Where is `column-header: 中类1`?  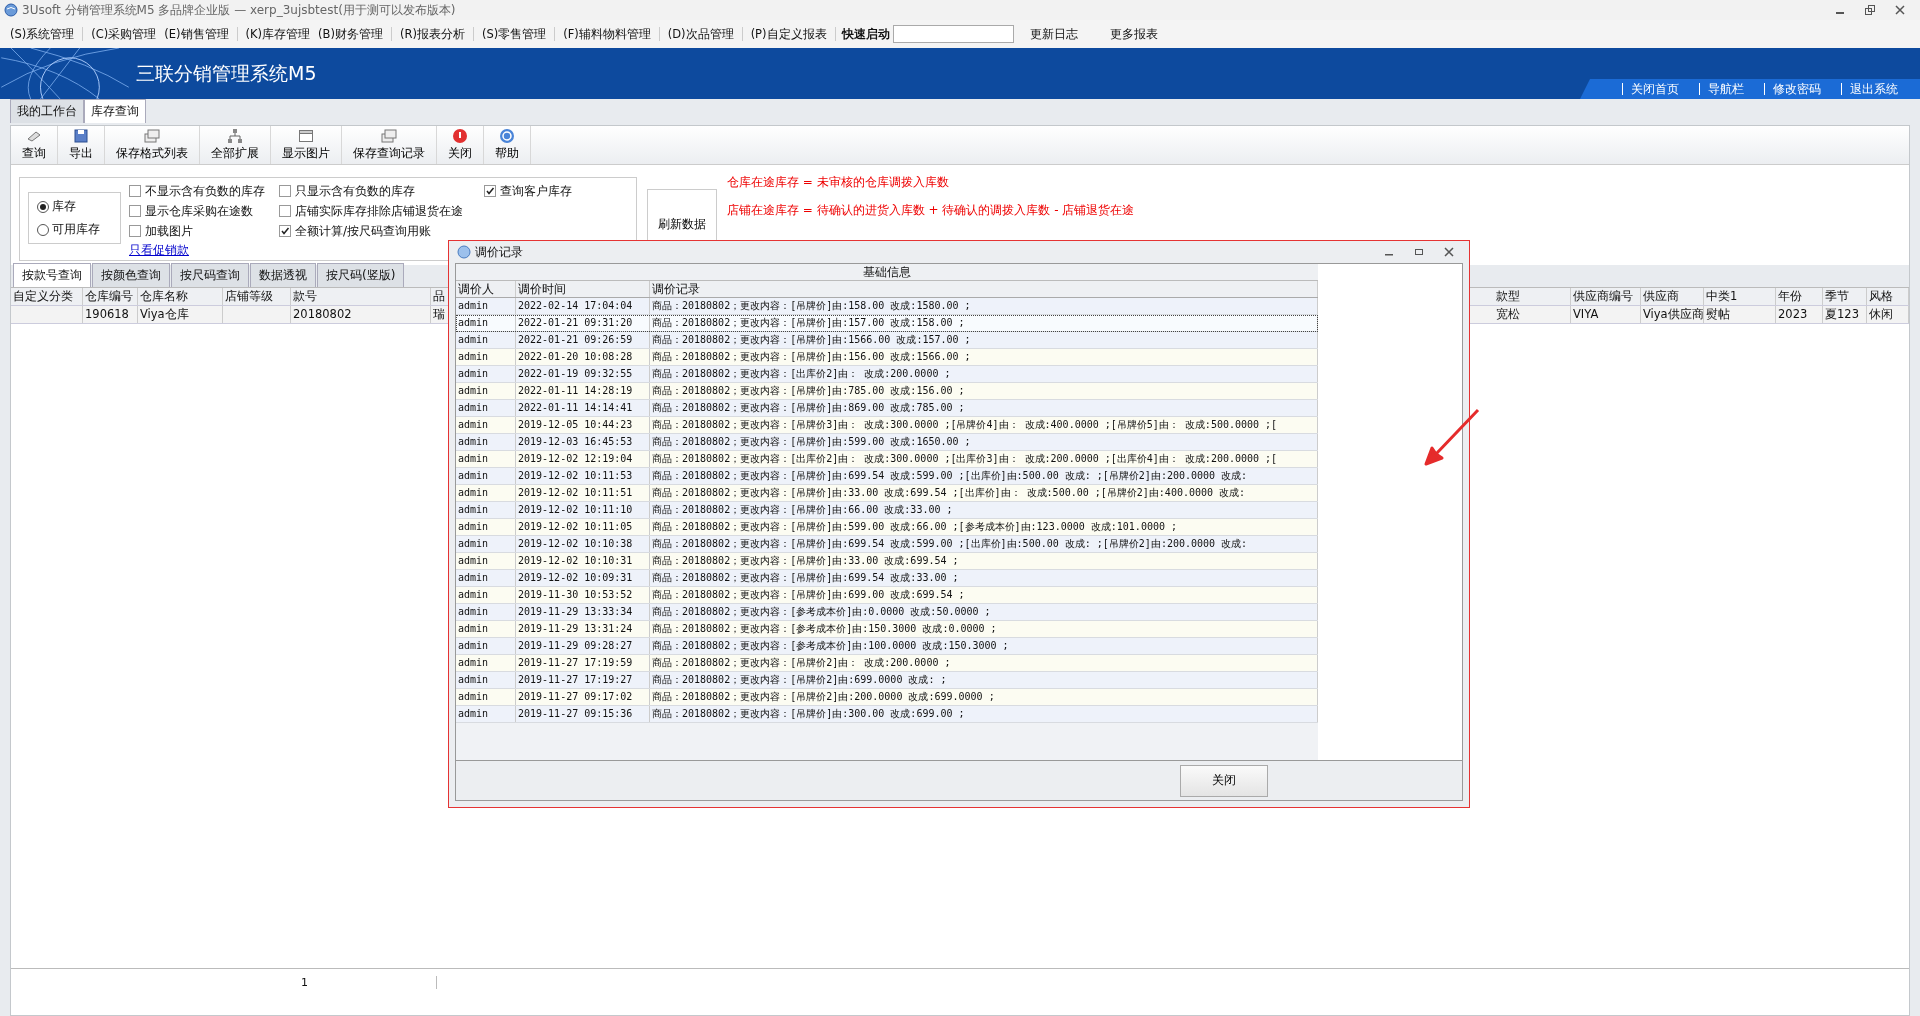 column-header: 中类1 is located at coordinates (1740, 296).